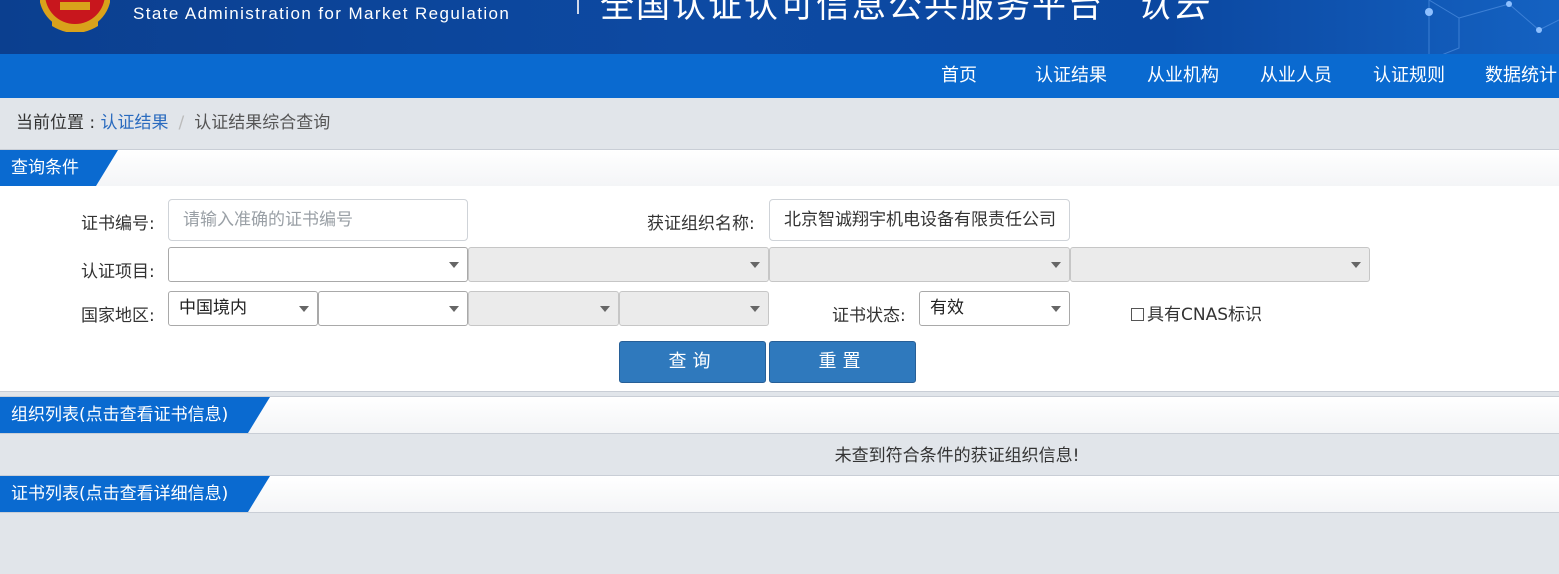  Describe the element at coordinates (779, 415) in the screenshot. I see `org-list-section-header: 组织列表(点击查看证书信息)` at that location.